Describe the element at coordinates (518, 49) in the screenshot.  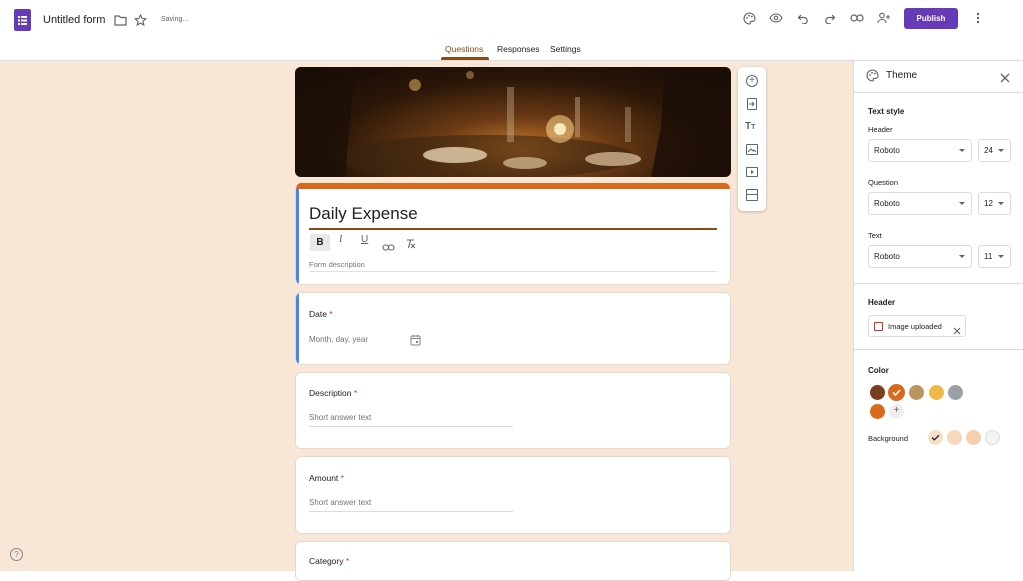
I see `tab-responses: Responses` at that location.